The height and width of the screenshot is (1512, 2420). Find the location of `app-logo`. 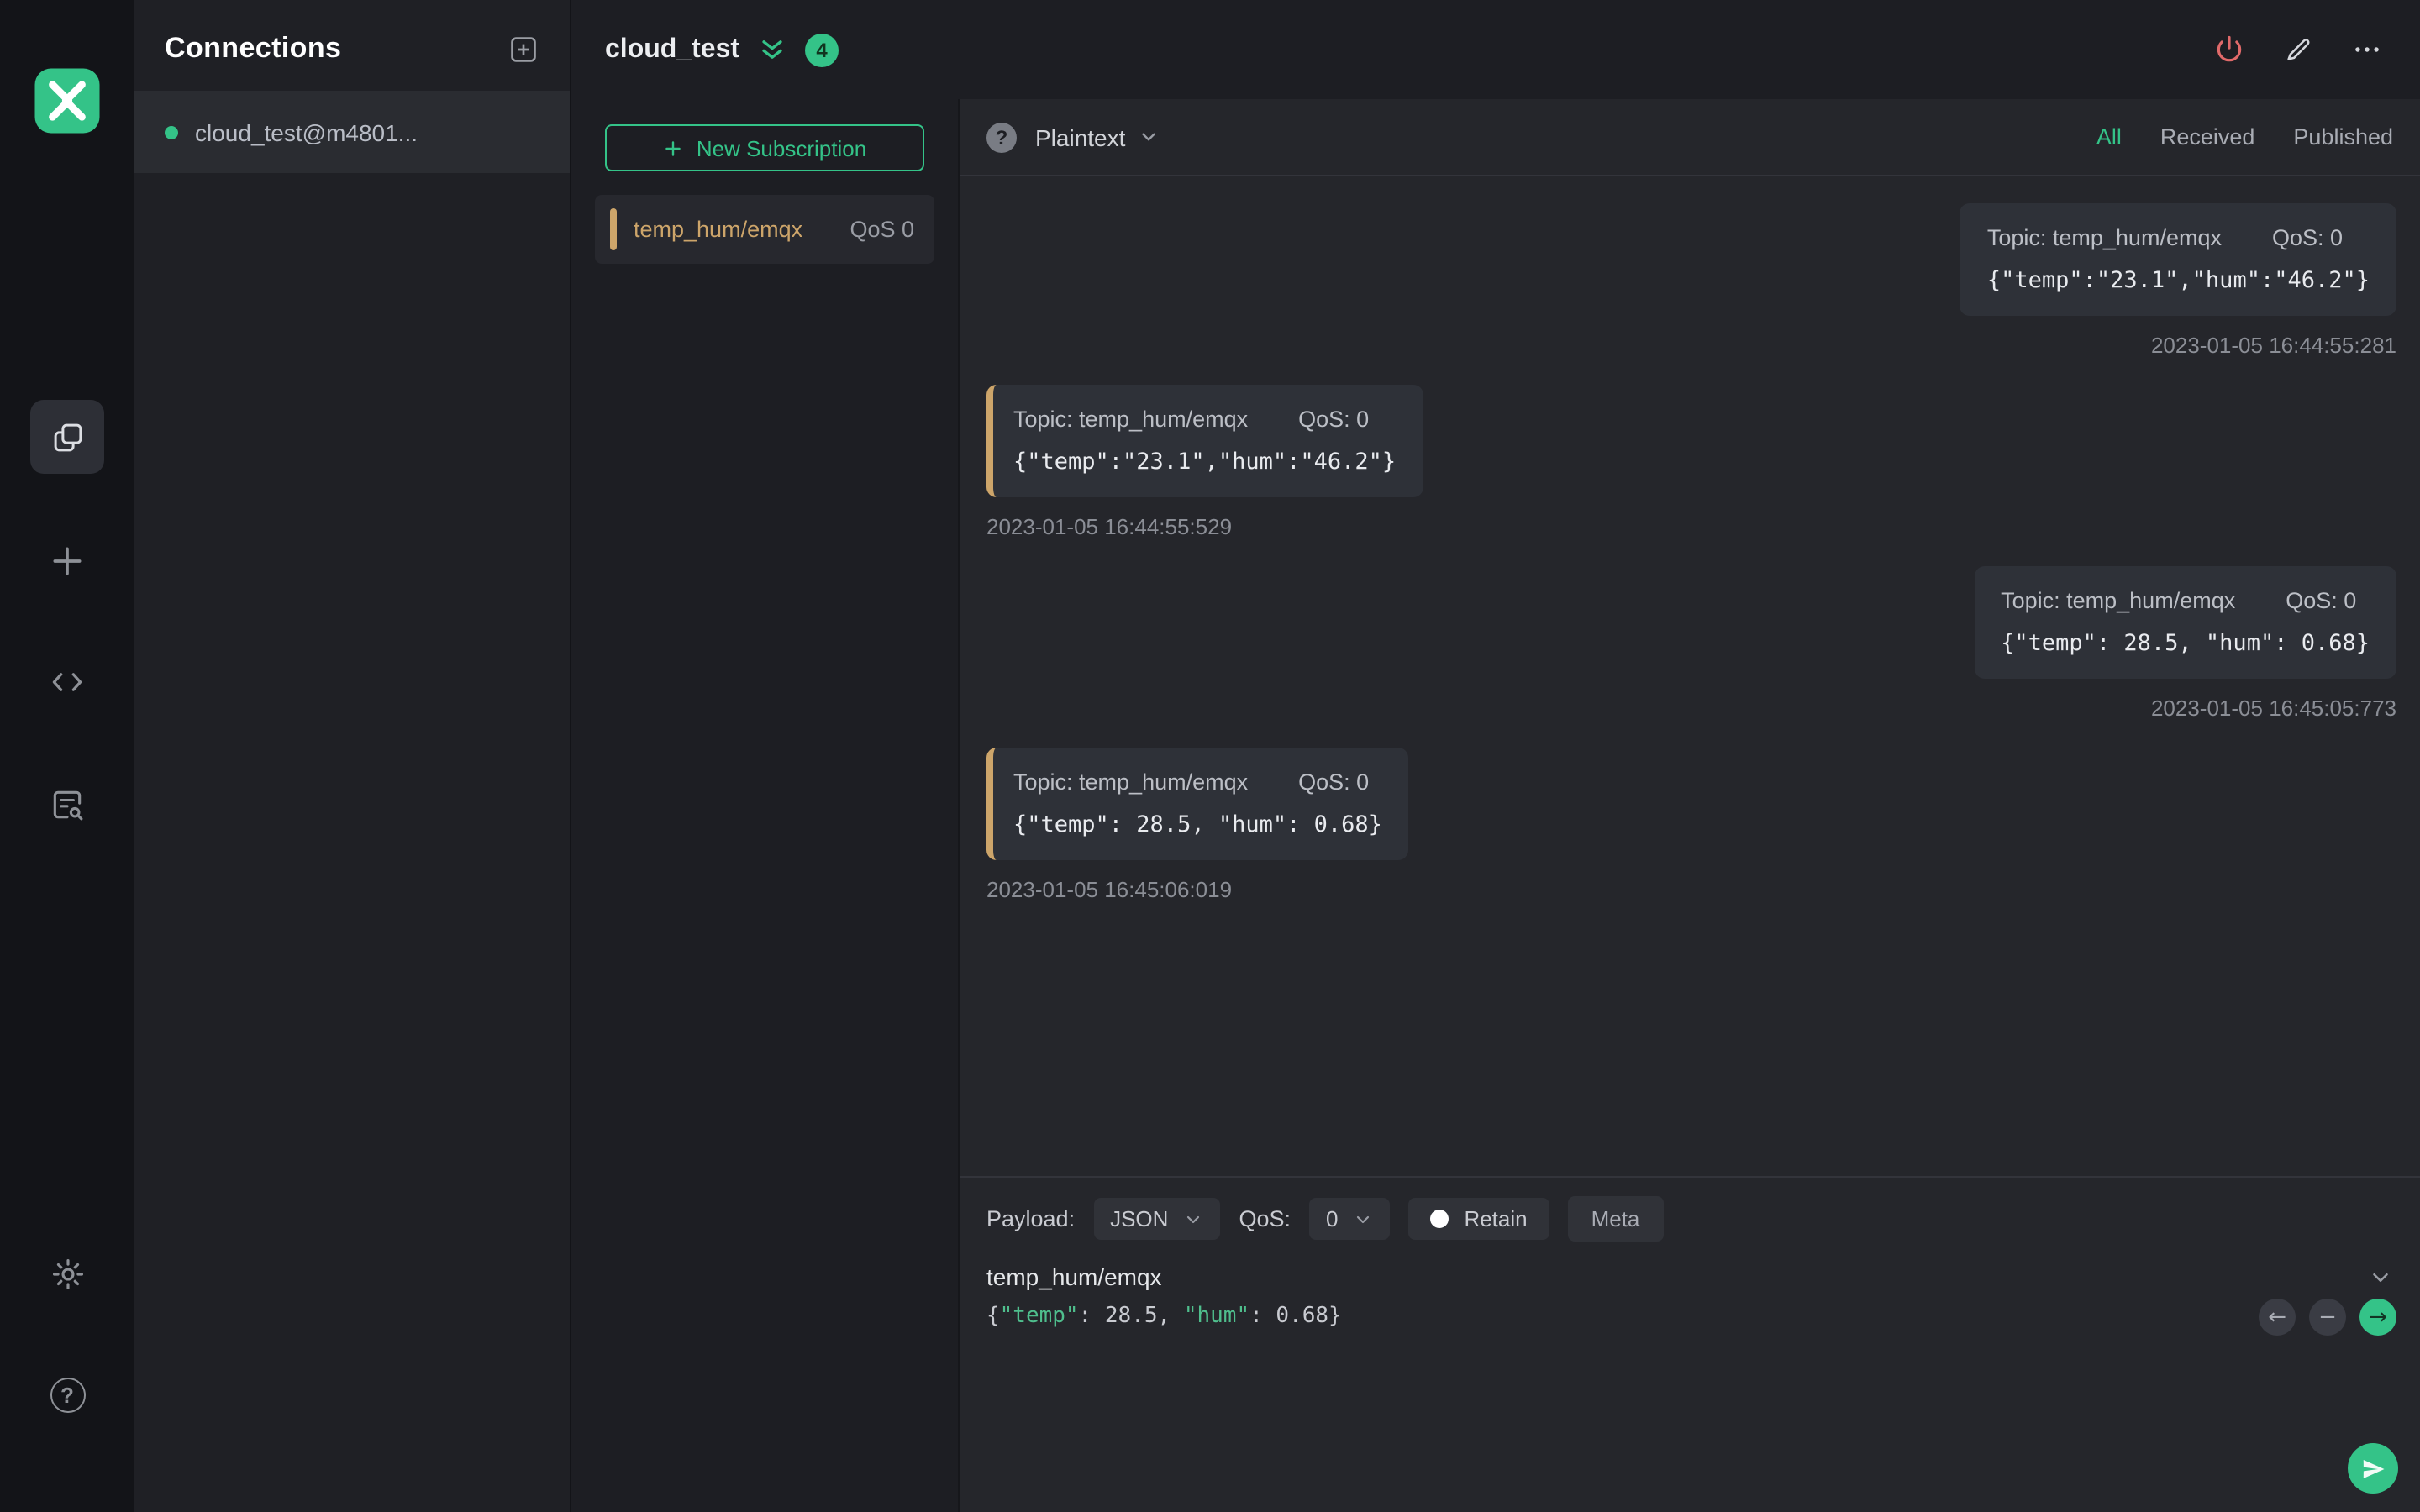

app-logo is located at coordinates (67, 101).